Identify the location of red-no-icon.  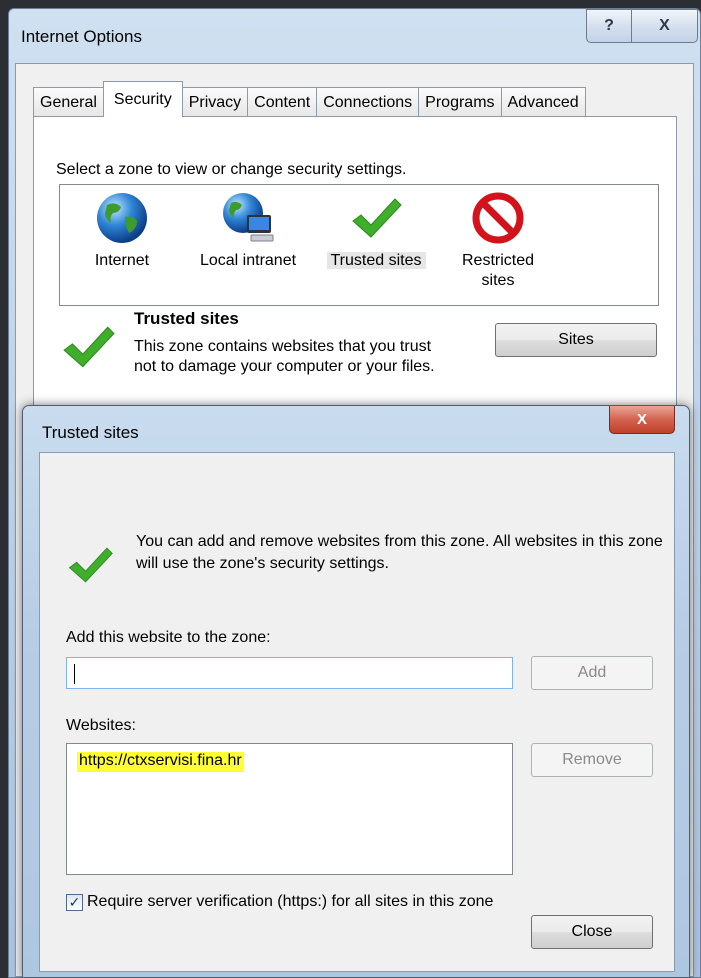
(498, 218).